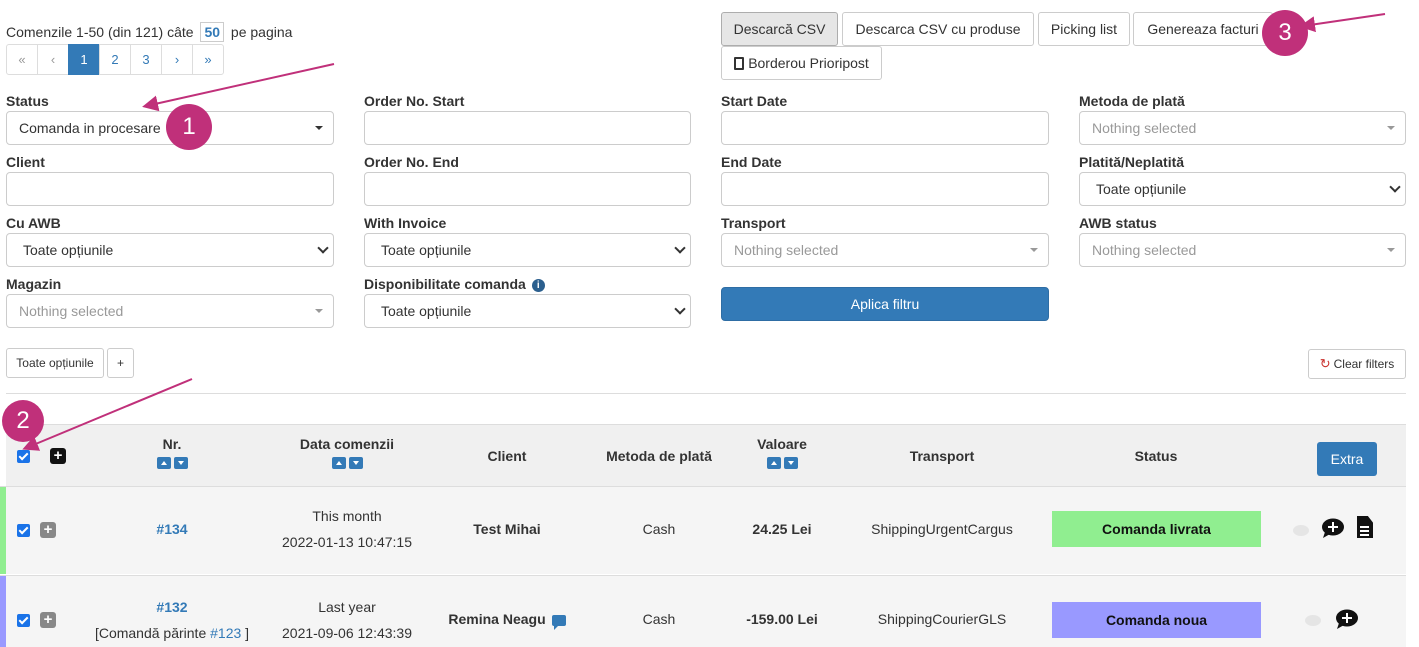 This screenshot has width=1419, height=647. What do you see at coordinates (1285, 33) in the screenshot?
I see `annotation-badge-3: 3` at bounding box center [1285, 33].